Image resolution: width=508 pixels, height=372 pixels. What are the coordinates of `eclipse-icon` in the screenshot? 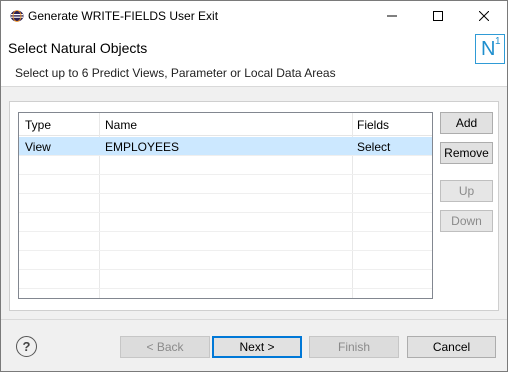 It's located at (17, 16).